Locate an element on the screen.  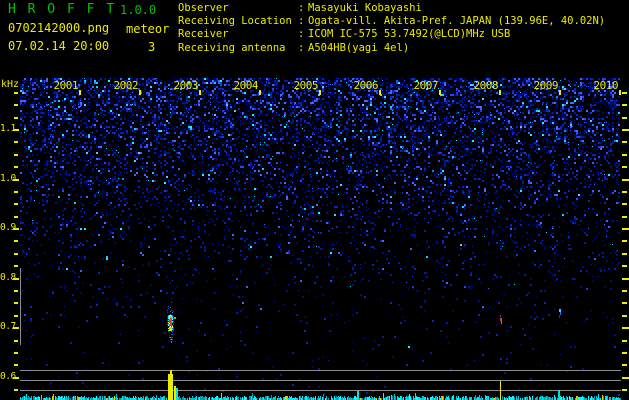
time-label-2006: 2006 is located at coordinates (366, 85).